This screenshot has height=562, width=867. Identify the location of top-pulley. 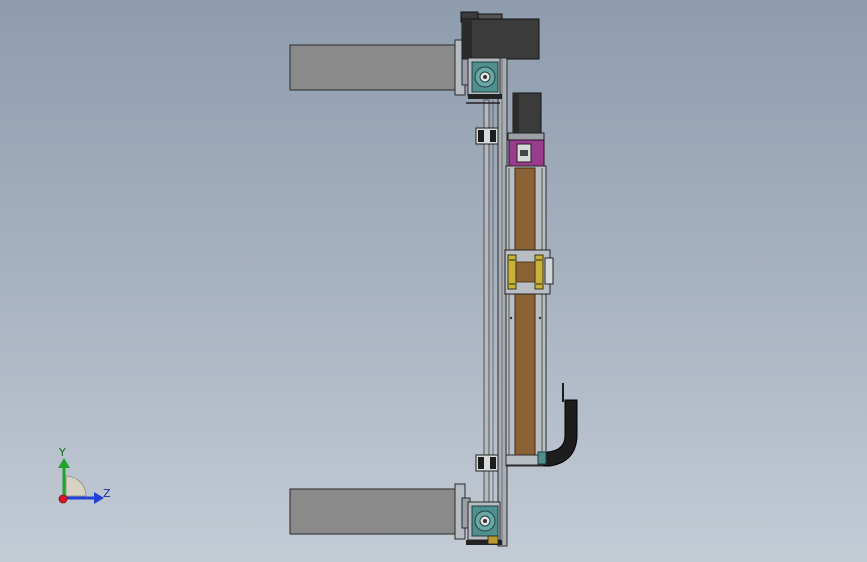
(484, 80).